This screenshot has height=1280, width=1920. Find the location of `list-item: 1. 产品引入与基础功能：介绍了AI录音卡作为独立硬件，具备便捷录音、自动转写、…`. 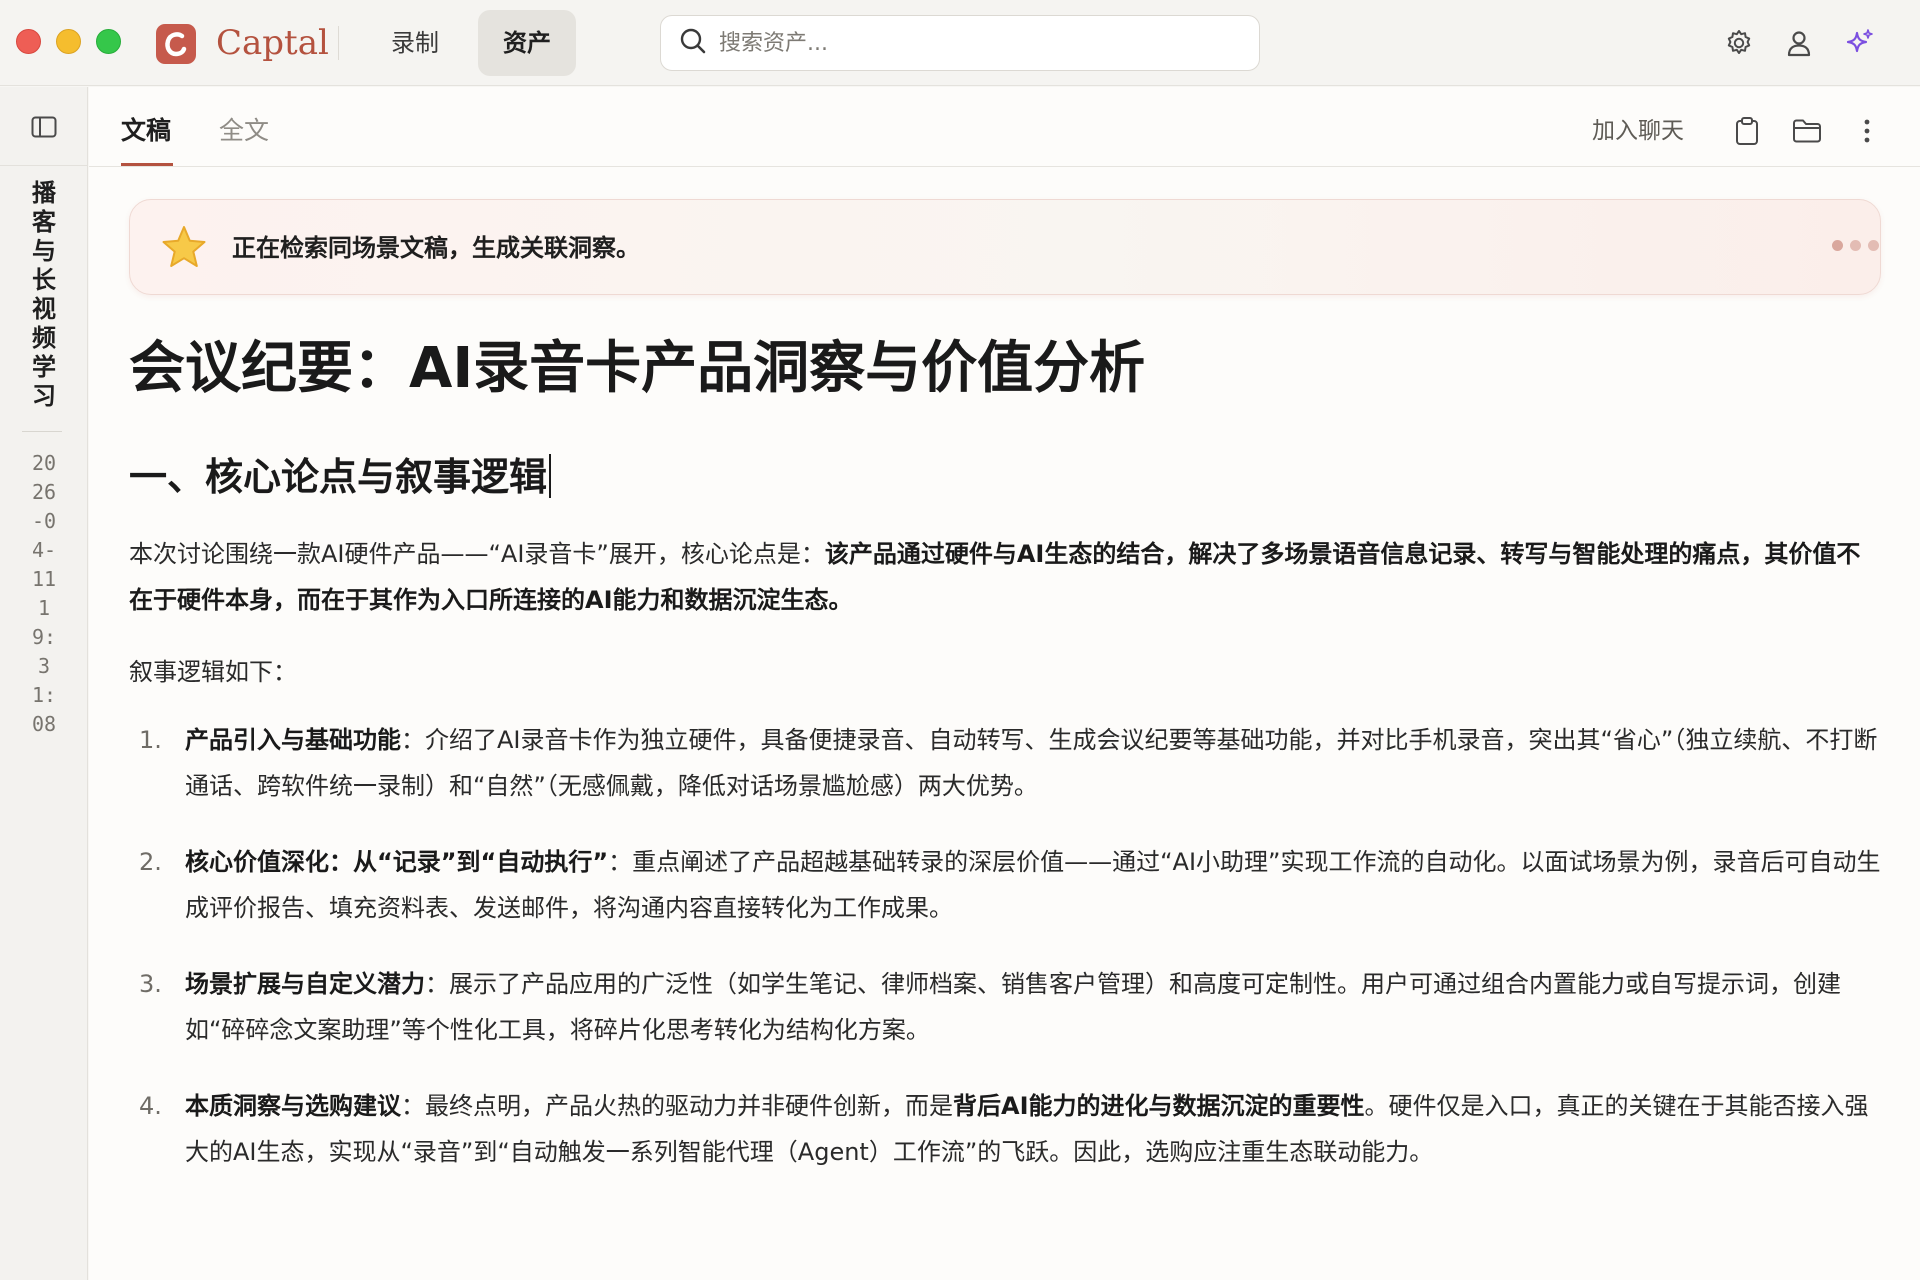

list-item: 1. 产品引入与基础功能：介绍了AI录音卡作为独立硬件，具备便捷录音、自动转写、… is located at coordinates (1005, 763).